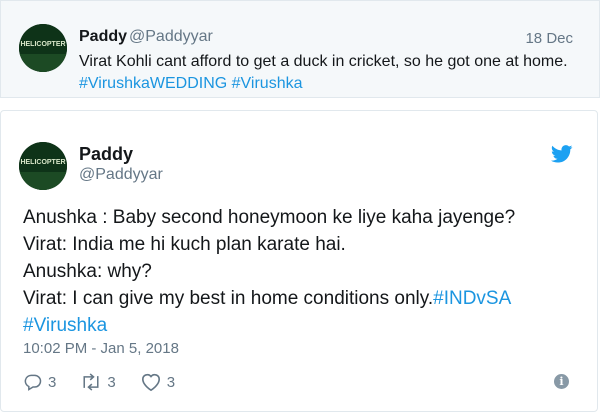 This screenshot has height=412, width=600. Describe the element at coordinates (303, 325) in the screenshot. I see `tweet-line: #Virushka` at that location.